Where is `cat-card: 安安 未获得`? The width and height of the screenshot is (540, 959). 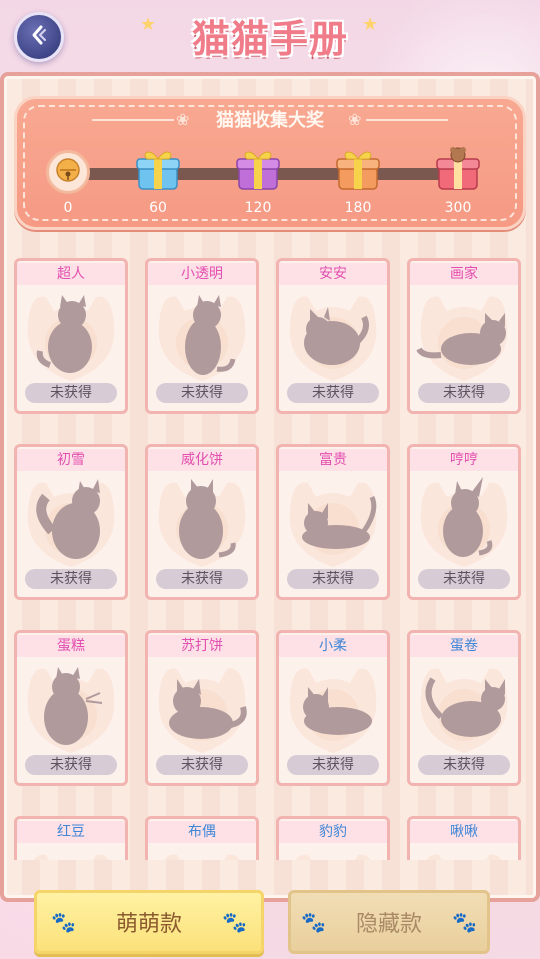
cat-card: 安安 未获得 is located at coordinates (333, 336).